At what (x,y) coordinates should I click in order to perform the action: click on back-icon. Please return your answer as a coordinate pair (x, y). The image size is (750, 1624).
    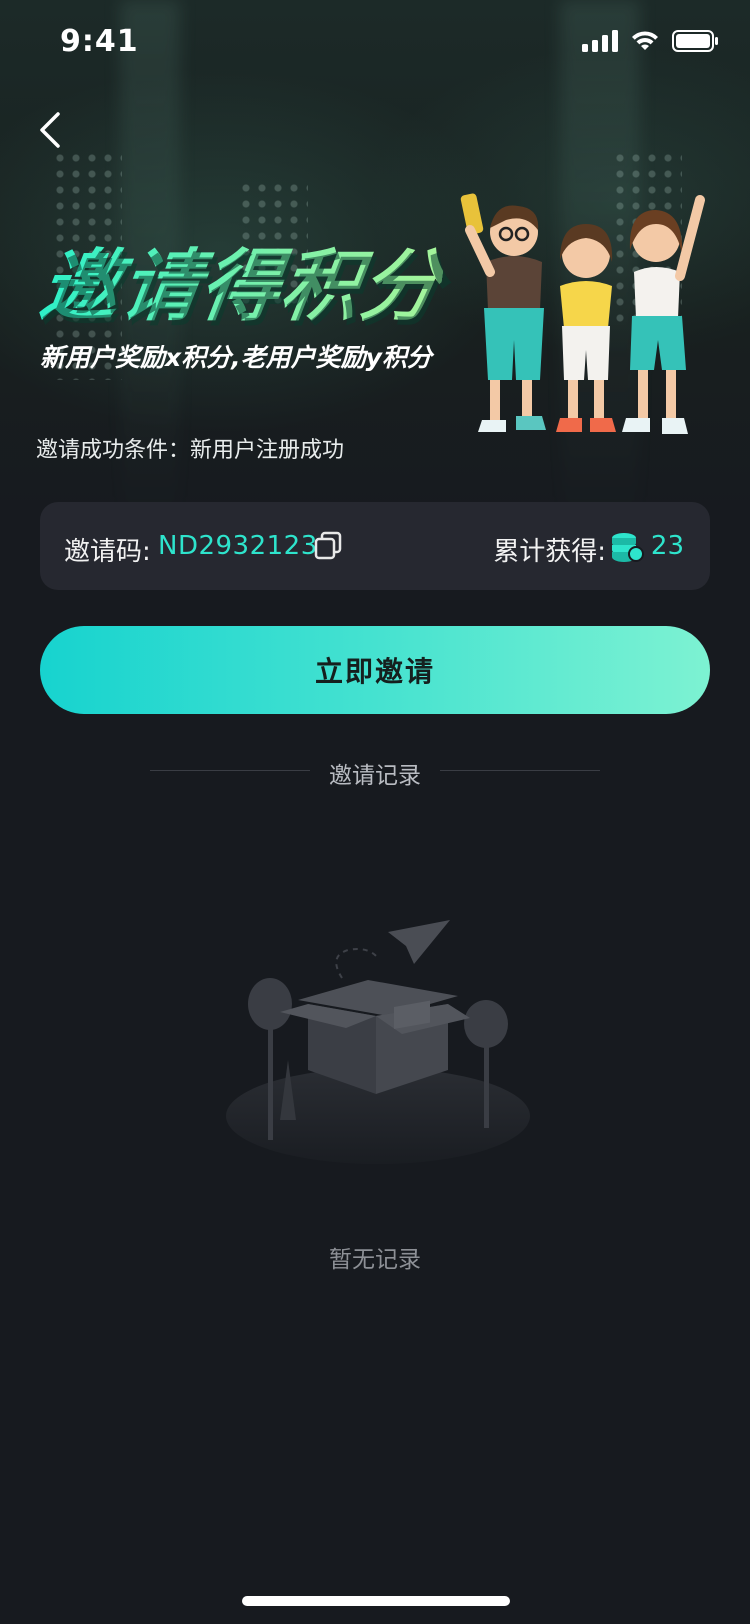
    Looking at the image, I should click on (50, 130).